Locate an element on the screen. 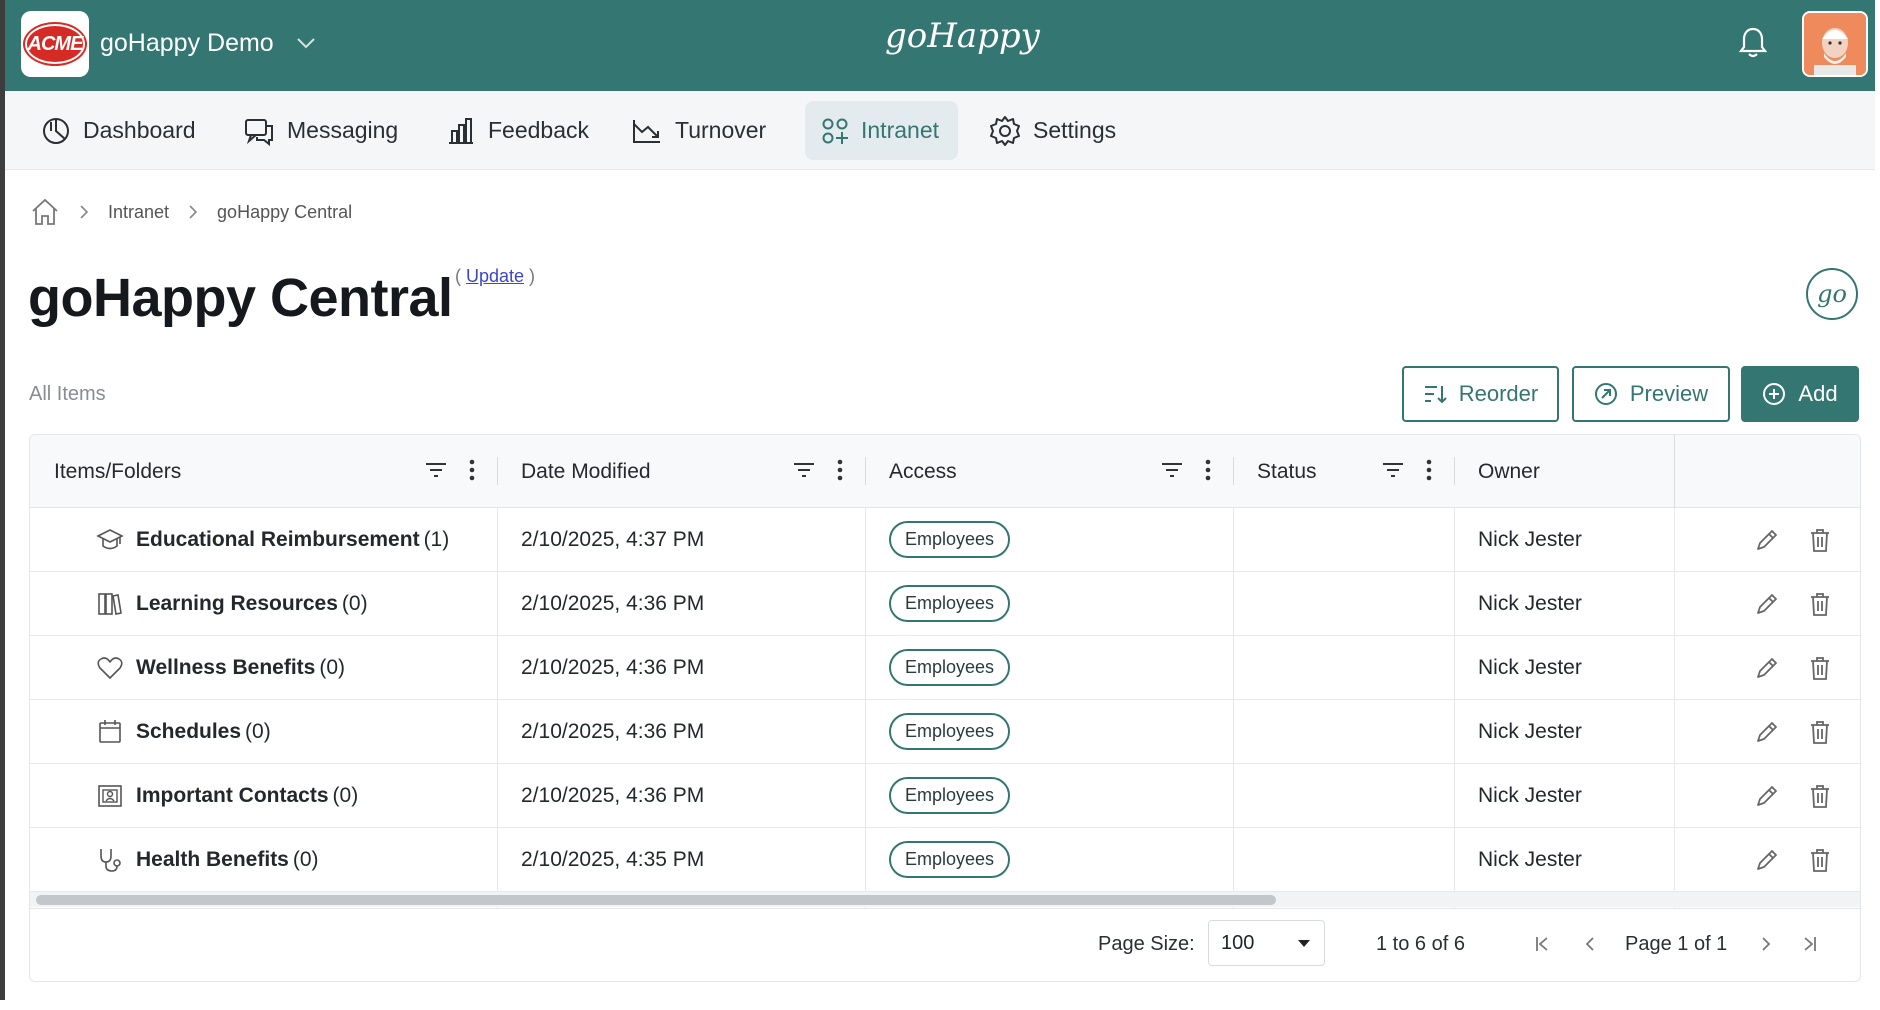 The height and width of the screenshot is (1010, 1880). update-link-wrapper: ( Update ) is located at coordinates (495, 276).